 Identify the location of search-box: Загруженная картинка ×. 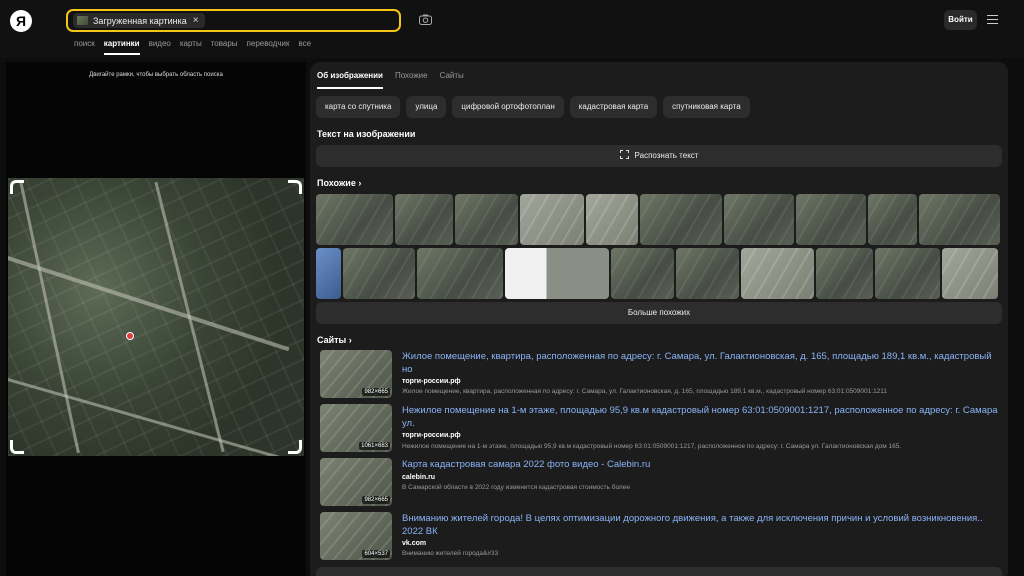
(233, 20).